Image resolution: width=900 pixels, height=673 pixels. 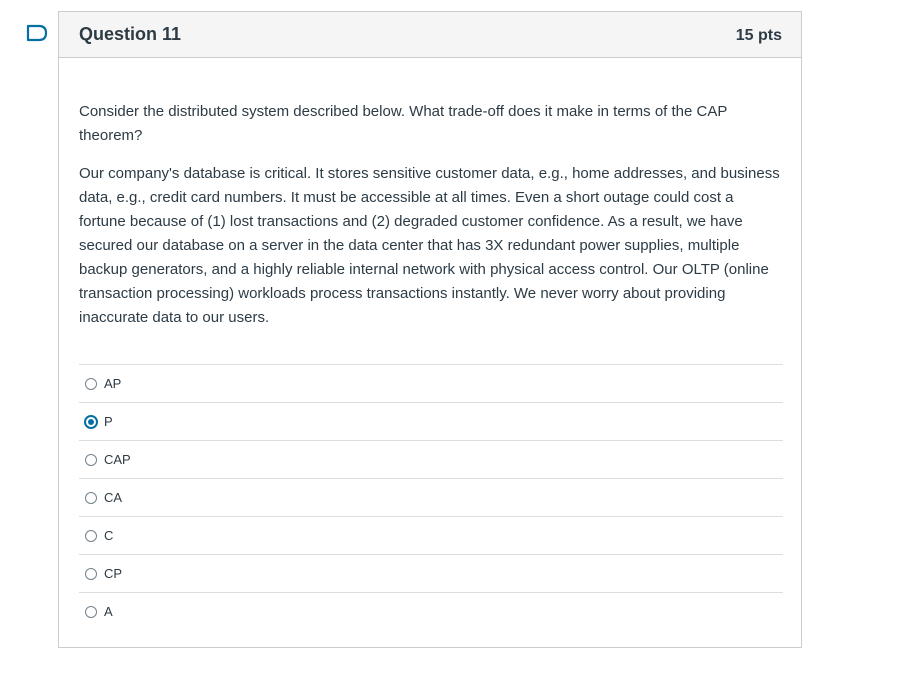 I want to click on answer-label: C, so click(x=109, y=535).